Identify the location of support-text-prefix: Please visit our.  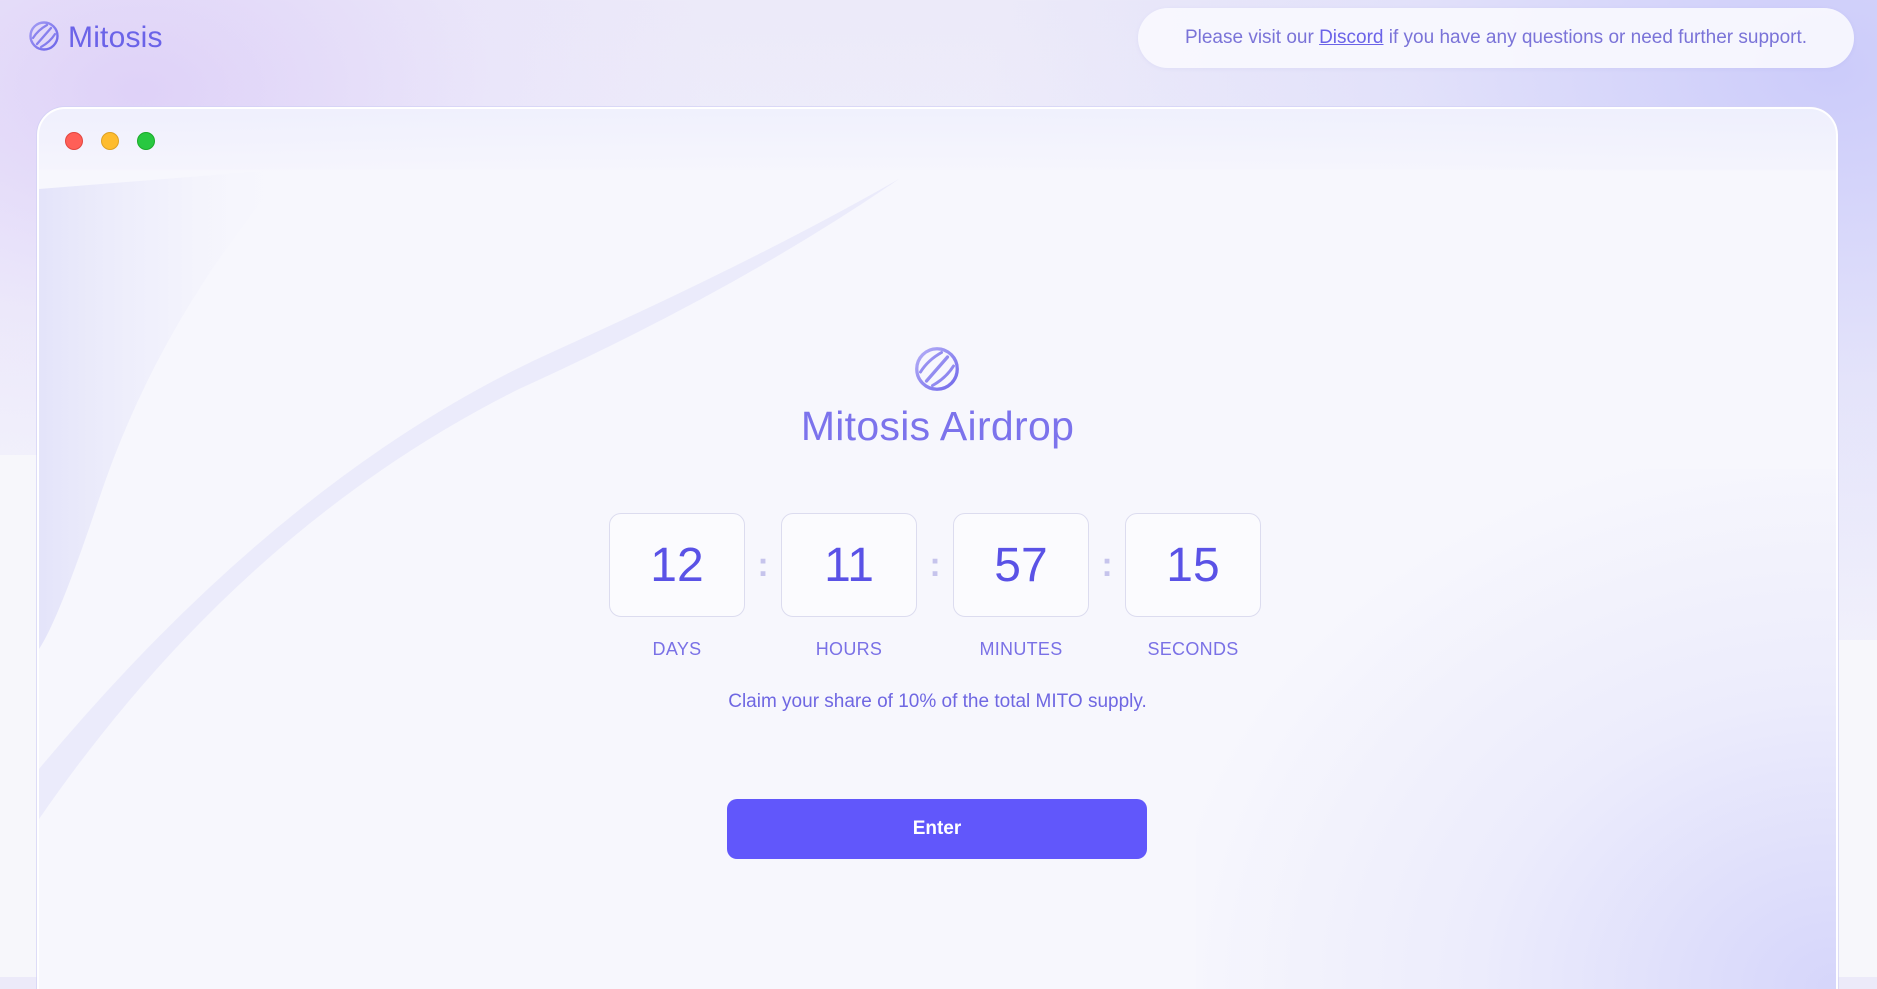
(1252, 37).